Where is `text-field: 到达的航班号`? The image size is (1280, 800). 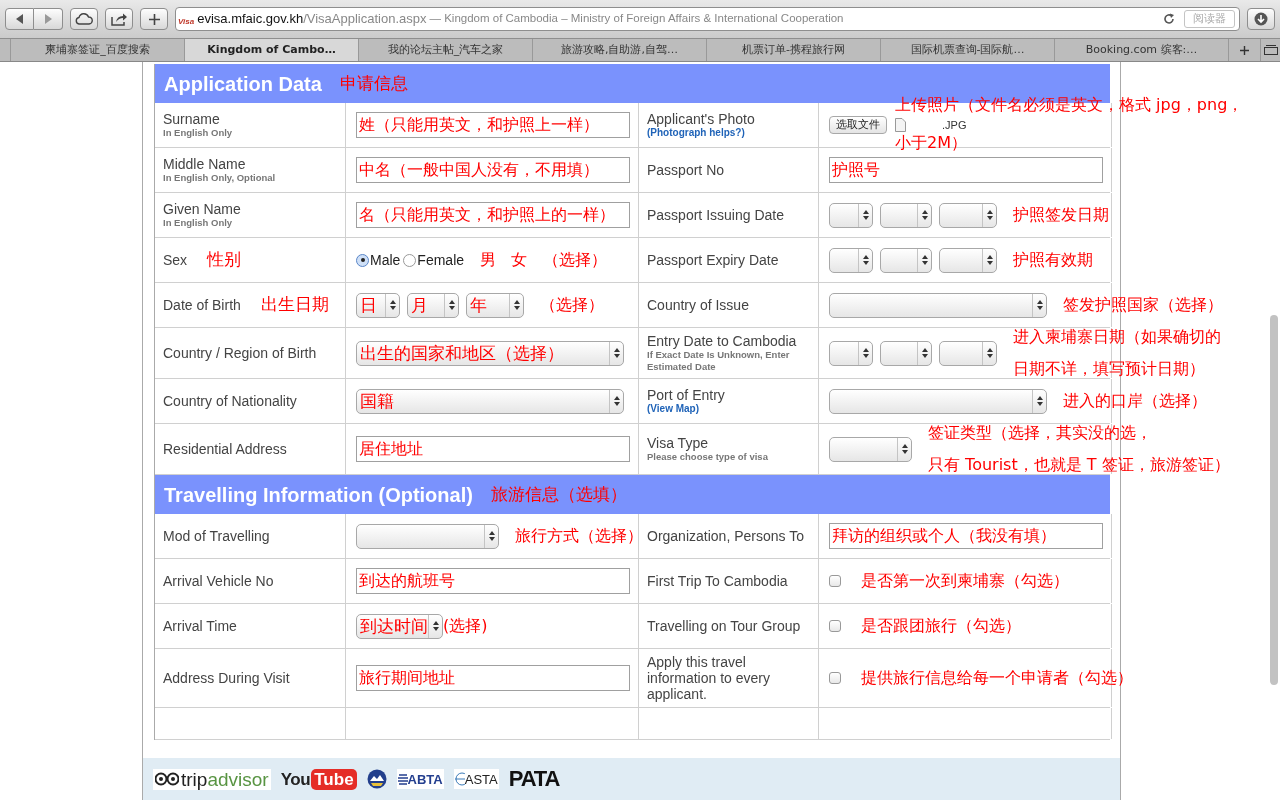 text-field: 到达的航班号 is located at coordinates (493, 581).